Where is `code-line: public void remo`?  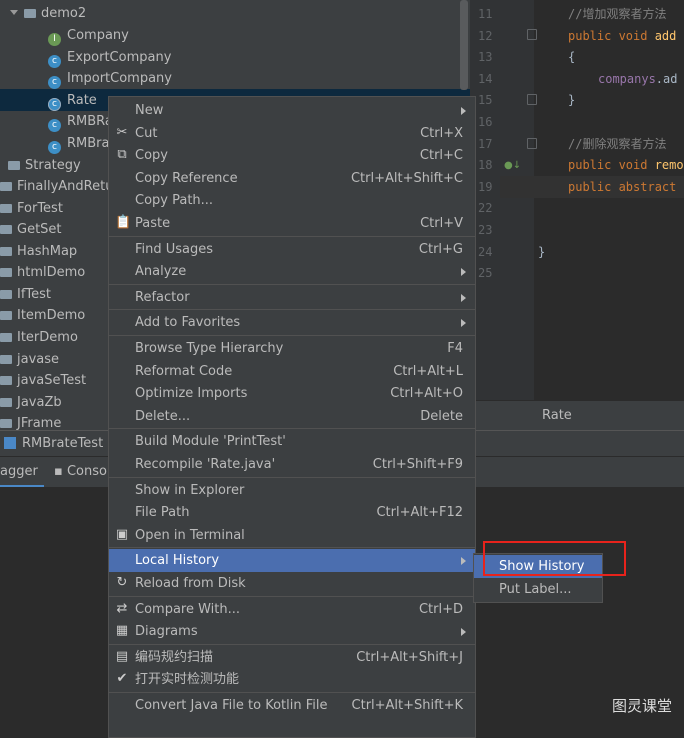 code-line: public void remo is located at coordinates (626, 165).